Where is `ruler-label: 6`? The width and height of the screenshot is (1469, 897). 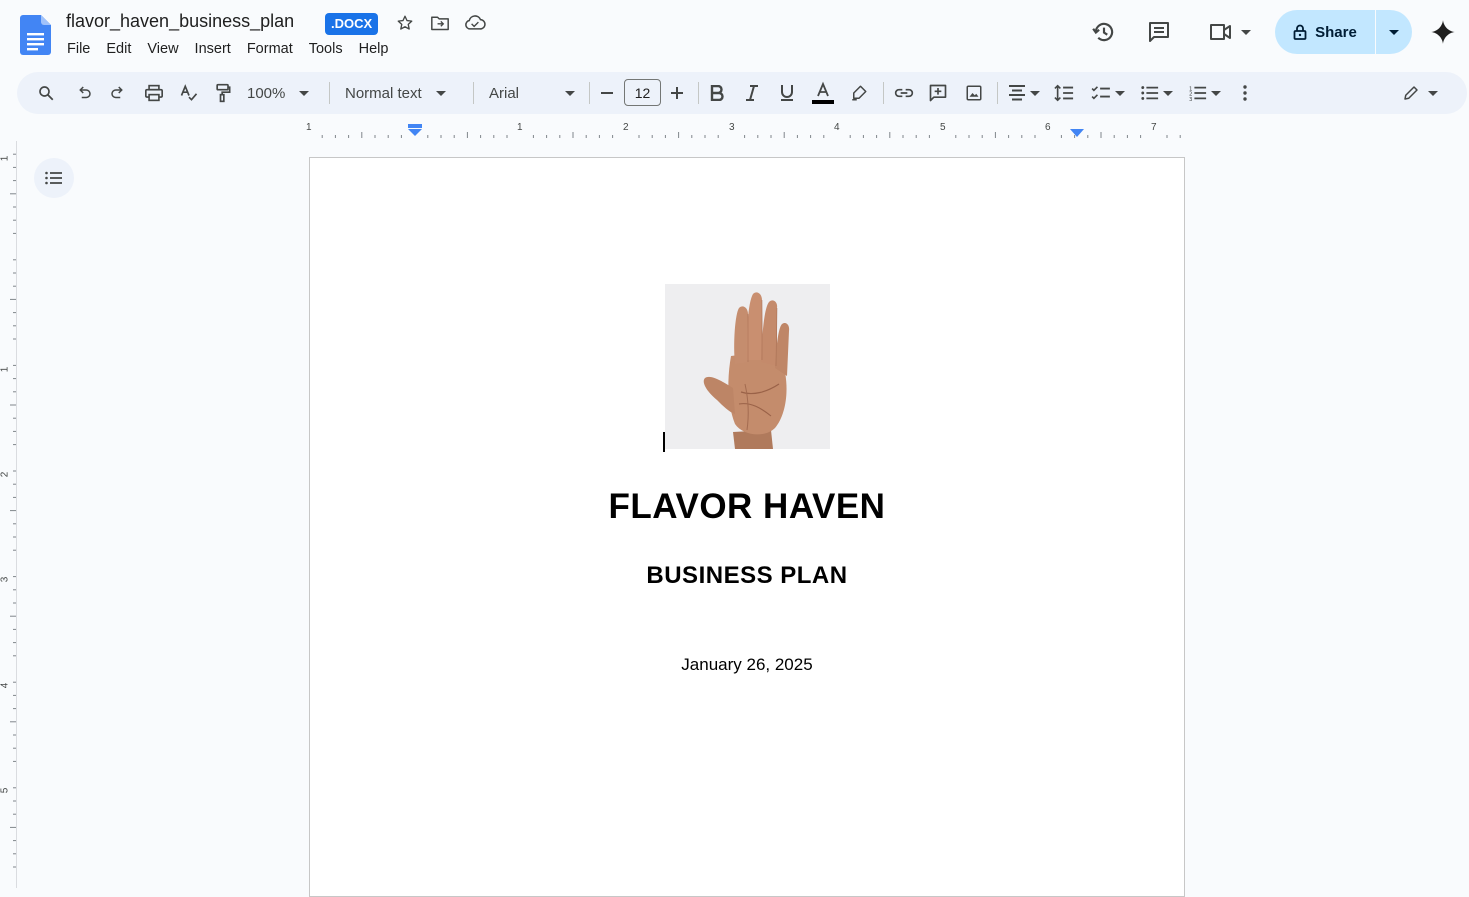 ruler-label: 6 is located at coordinates (1048, 127).